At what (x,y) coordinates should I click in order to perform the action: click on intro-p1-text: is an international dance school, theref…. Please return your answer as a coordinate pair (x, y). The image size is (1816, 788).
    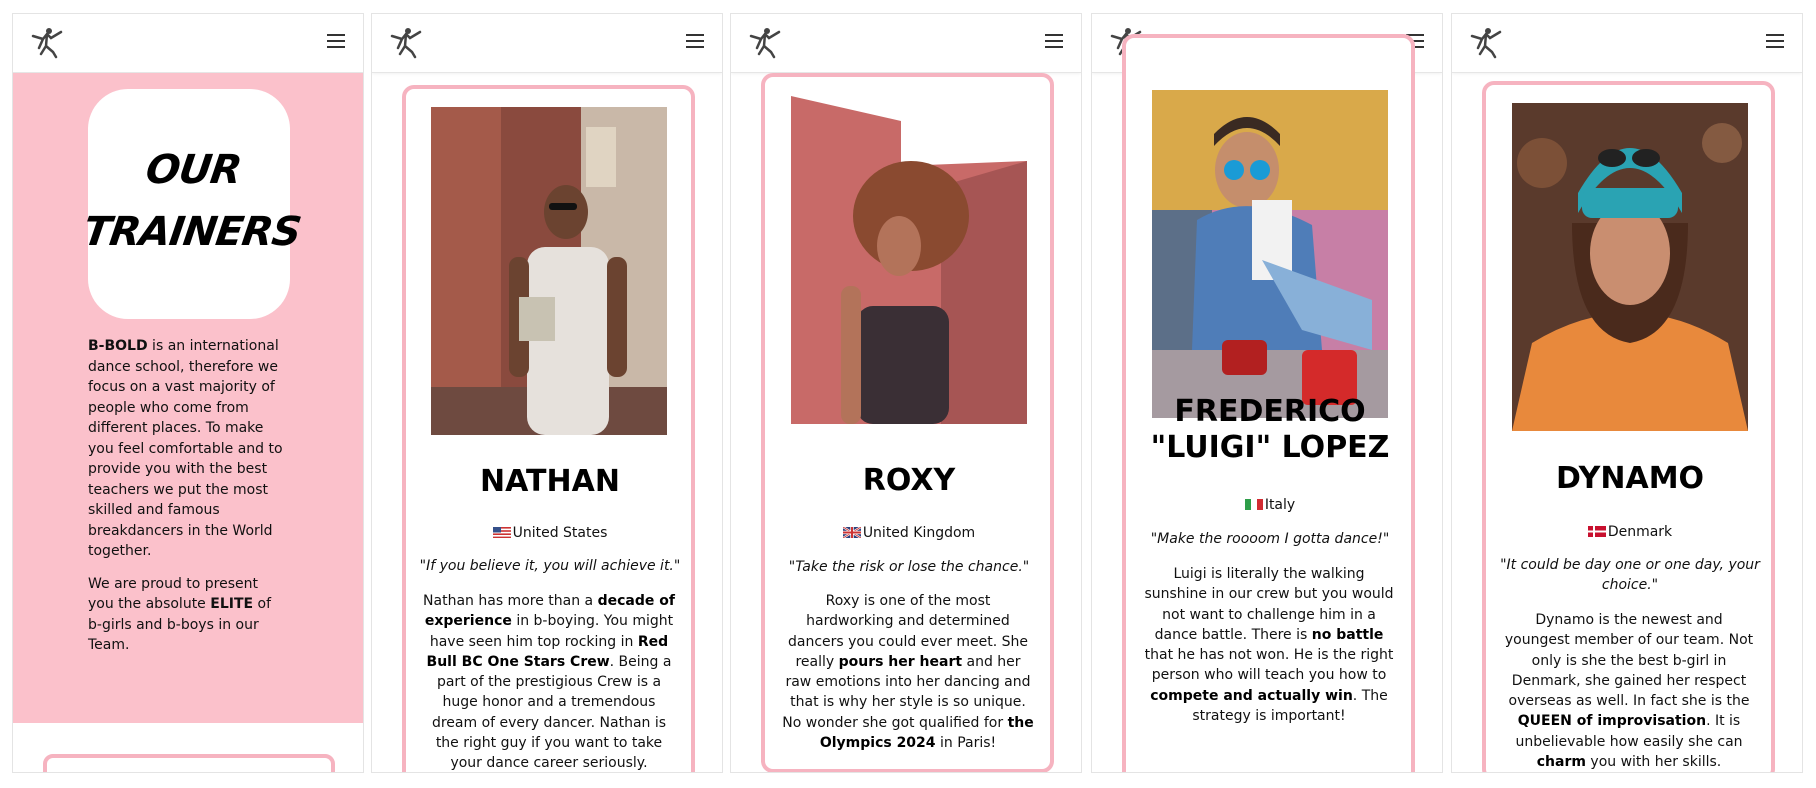
    Looking at the image, I should click on (185, 448).